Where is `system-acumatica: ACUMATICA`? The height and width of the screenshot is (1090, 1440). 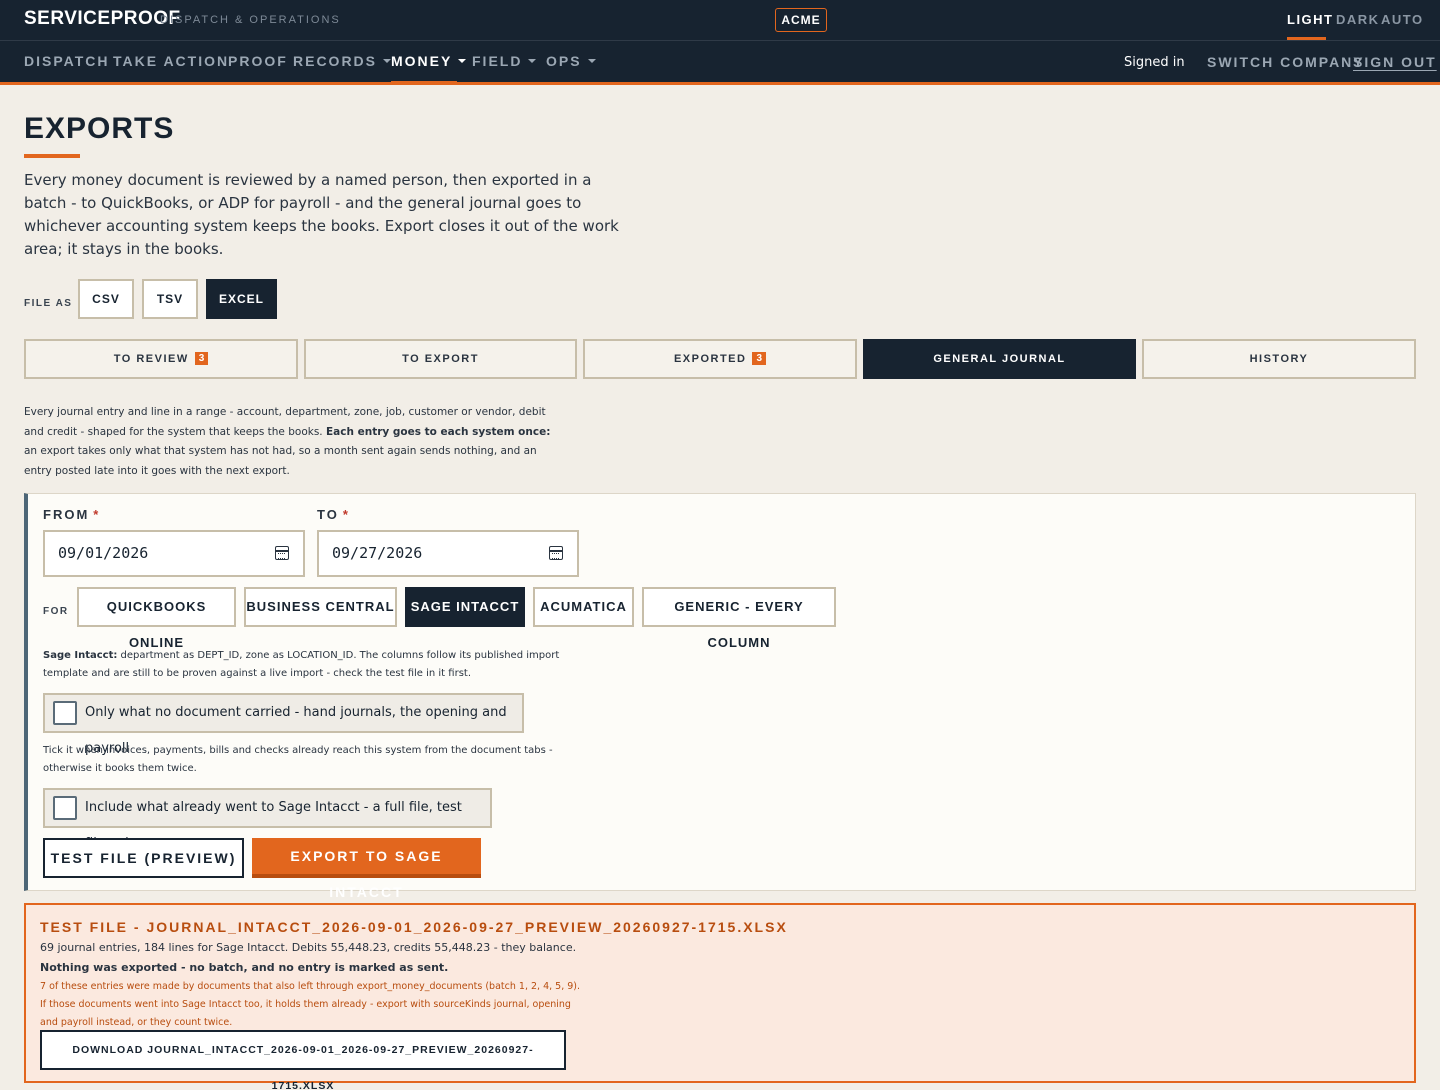
system-acumatica: ACUMATICA is located at coordinates (583, 607).